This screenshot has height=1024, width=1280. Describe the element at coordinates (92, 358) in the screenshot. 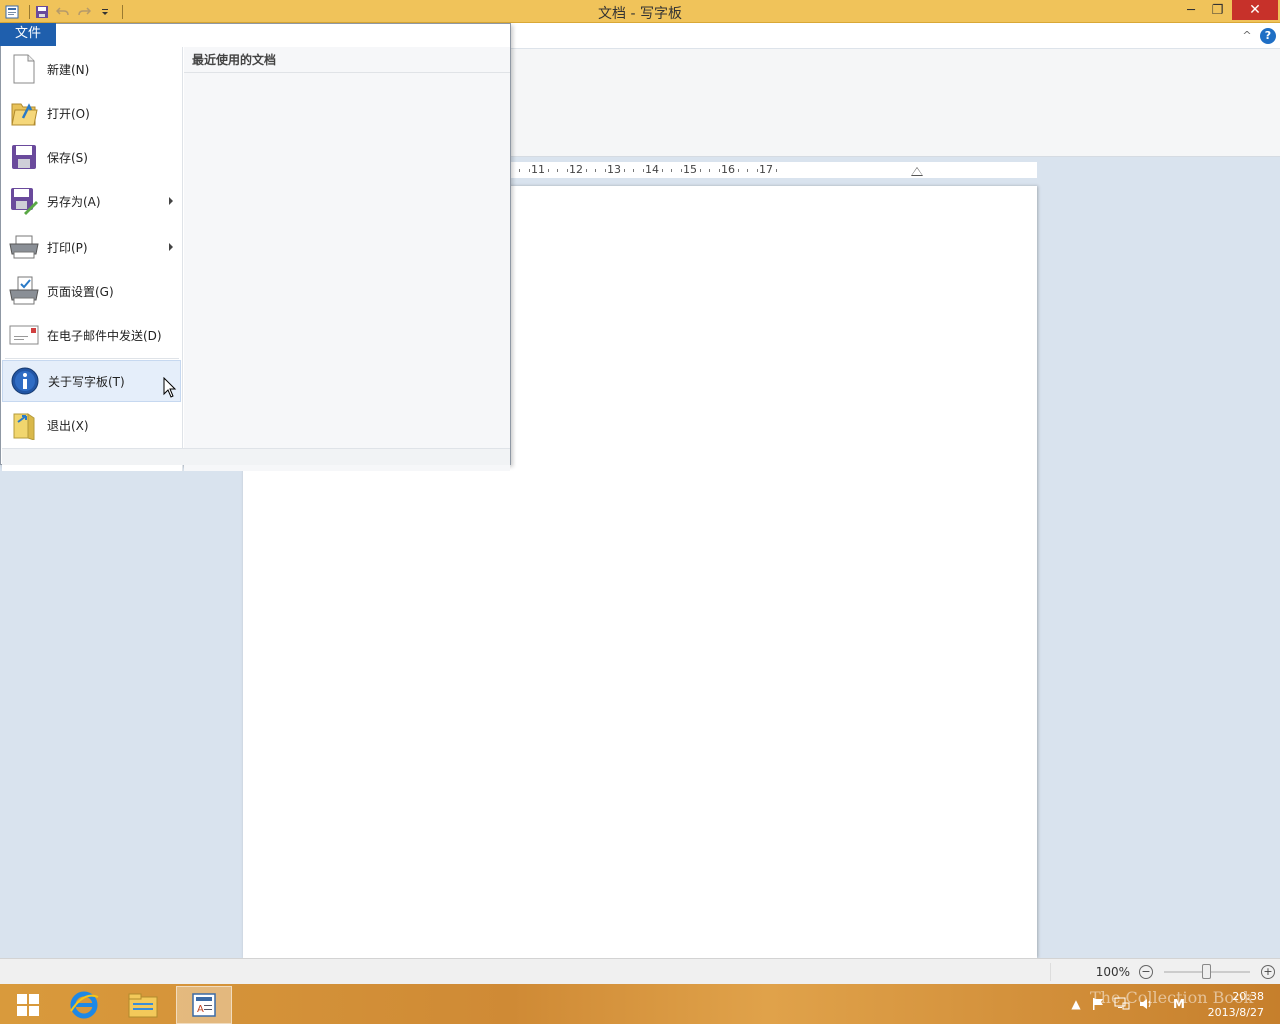

I see `menu-divider` at that location.